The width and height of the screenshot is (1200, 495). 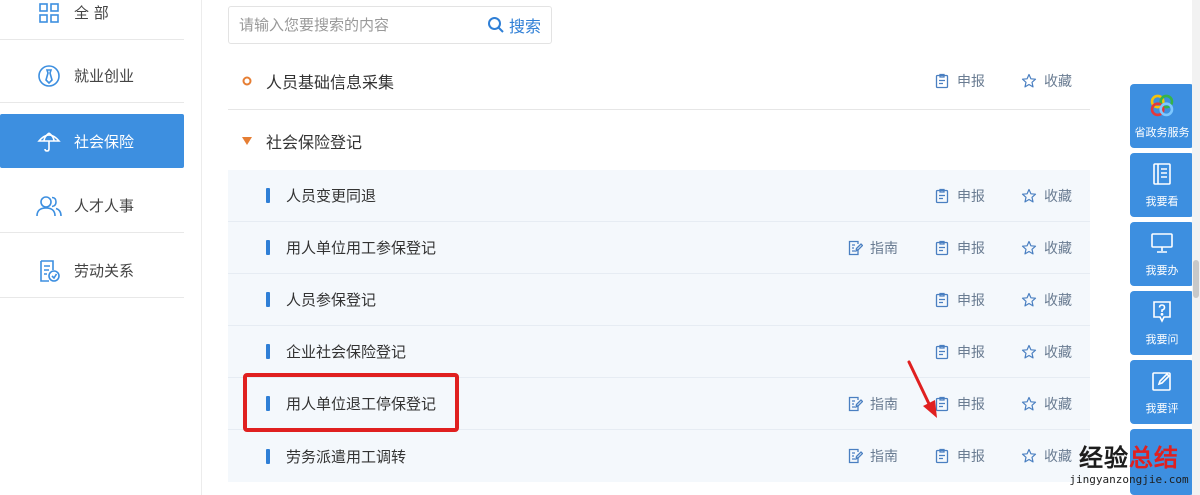 I want to click on guide-label: 指南, so click(x=884, y=404).